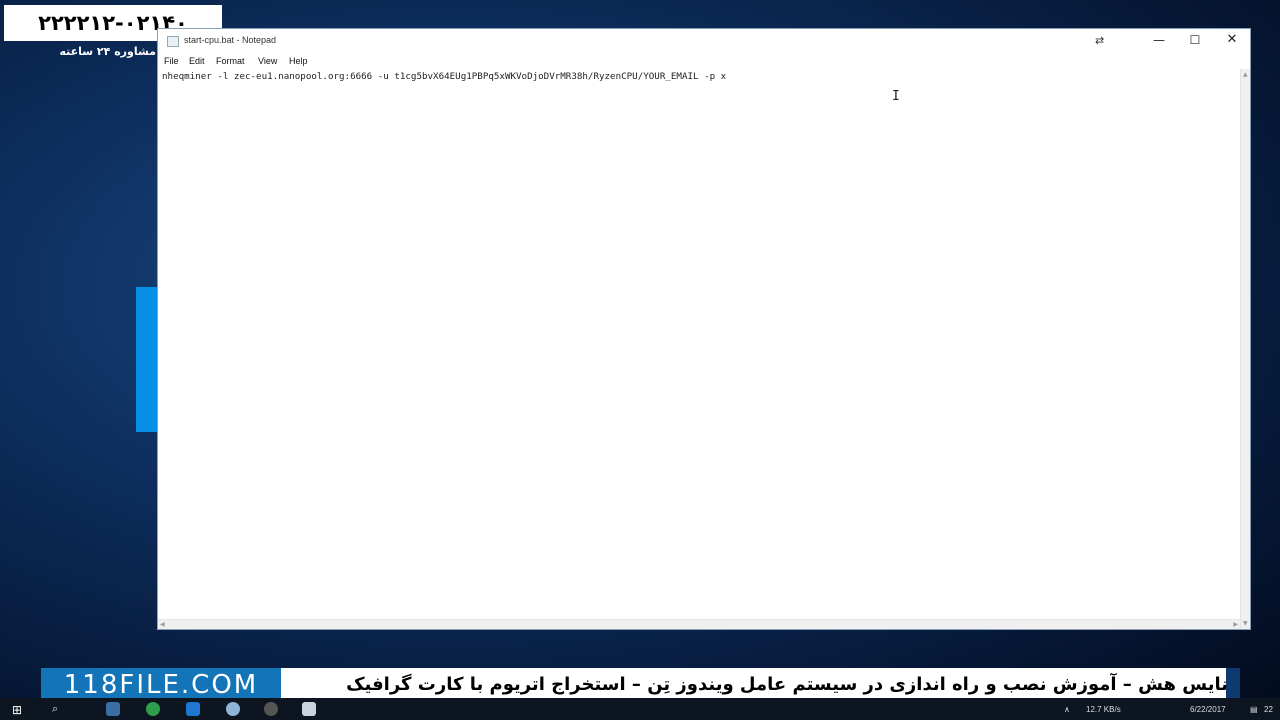 This screenshot has height=720, width=1280. Describe the element at coordinates (193, 709) in the screenshot. I see `taskbar-app-edge-icon` at that location.